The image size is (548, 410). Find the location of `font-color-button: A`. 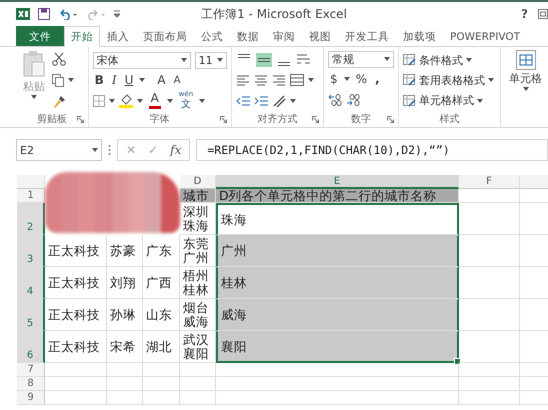

font-color-button: A is located at coordinates (154, 100).